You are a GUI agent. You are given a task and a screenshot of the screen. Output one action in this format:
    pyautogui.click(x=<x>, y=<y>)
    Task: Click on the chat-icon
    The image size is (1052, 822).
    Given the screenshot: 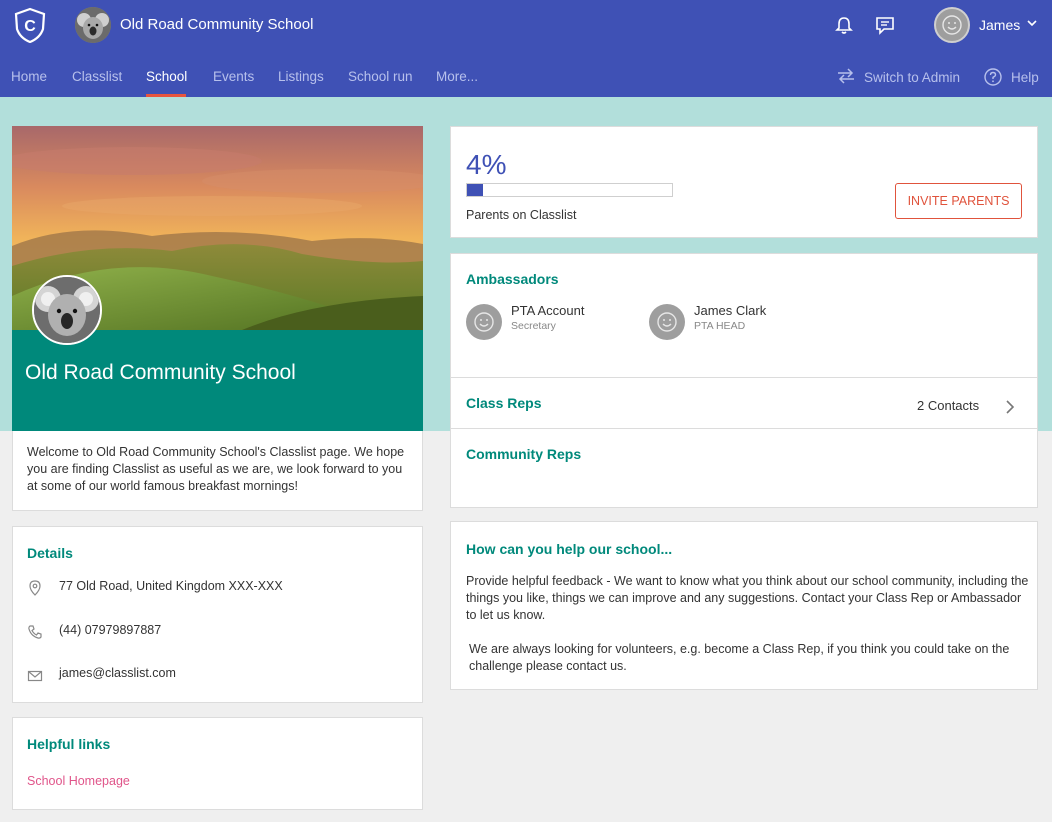 What is the action you would take?
    pyautogui.click(x=885, y=25)
    